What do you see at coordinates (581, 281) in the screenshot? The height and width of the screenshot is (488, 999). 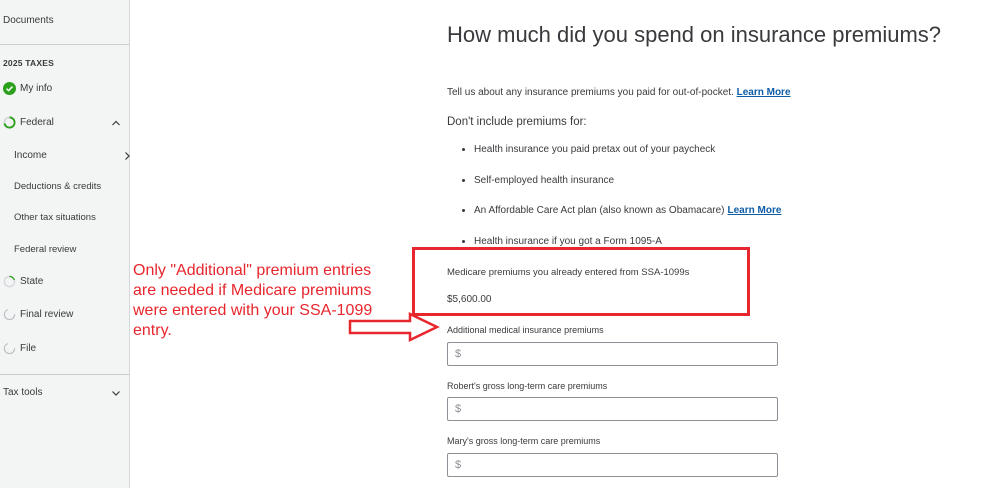 I see `highlight-box` at bounding box center [581, 281].